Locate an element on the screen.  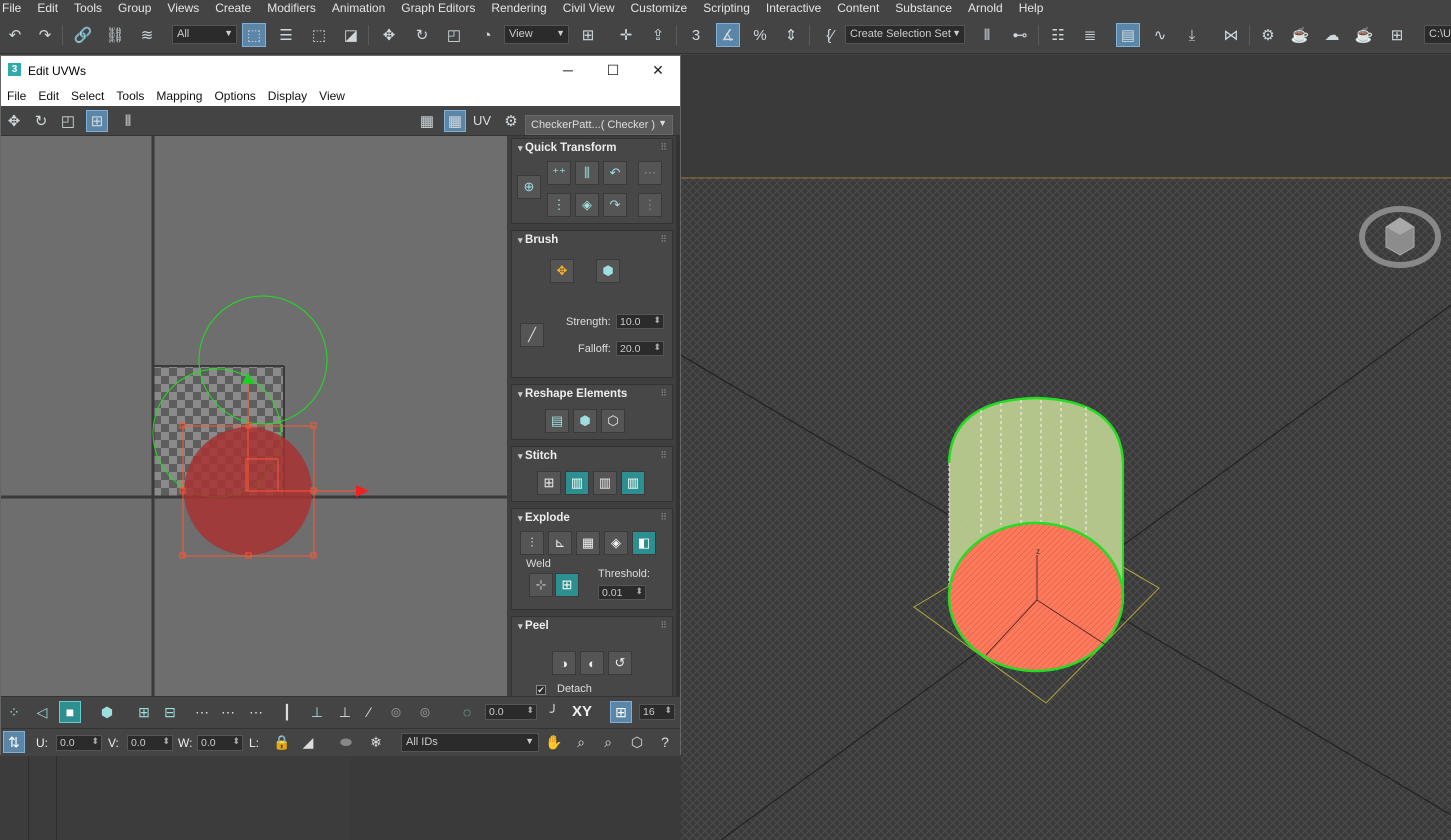
set-pivot-icon: ⊕ is located at coordinates (529, 187).